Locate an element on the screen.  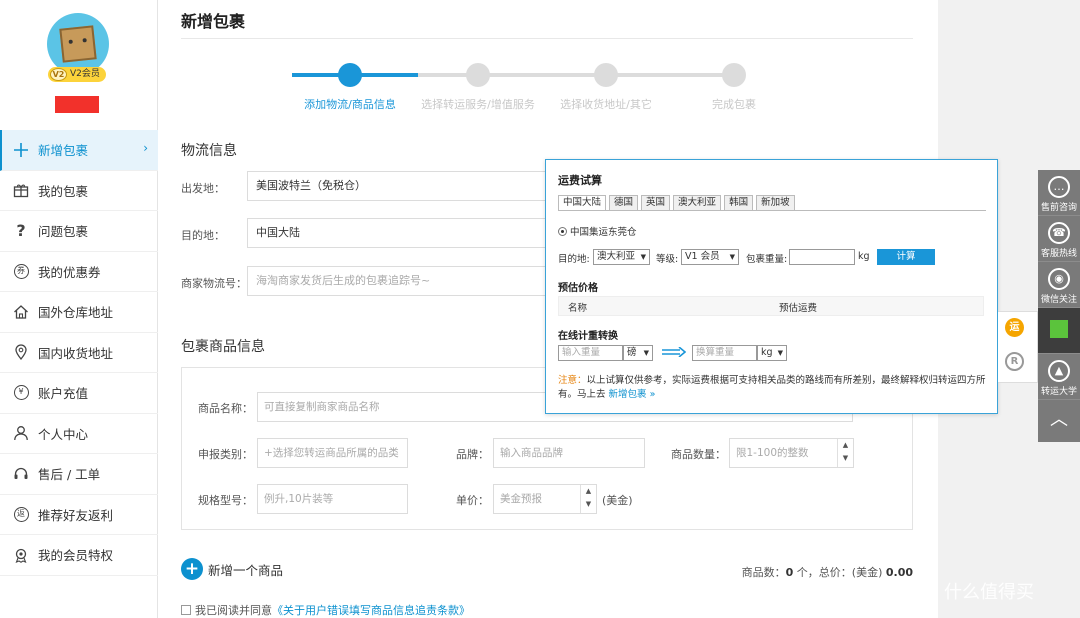
agreement-text: 我已阅读并同意 is located at coordinates (233, 610).